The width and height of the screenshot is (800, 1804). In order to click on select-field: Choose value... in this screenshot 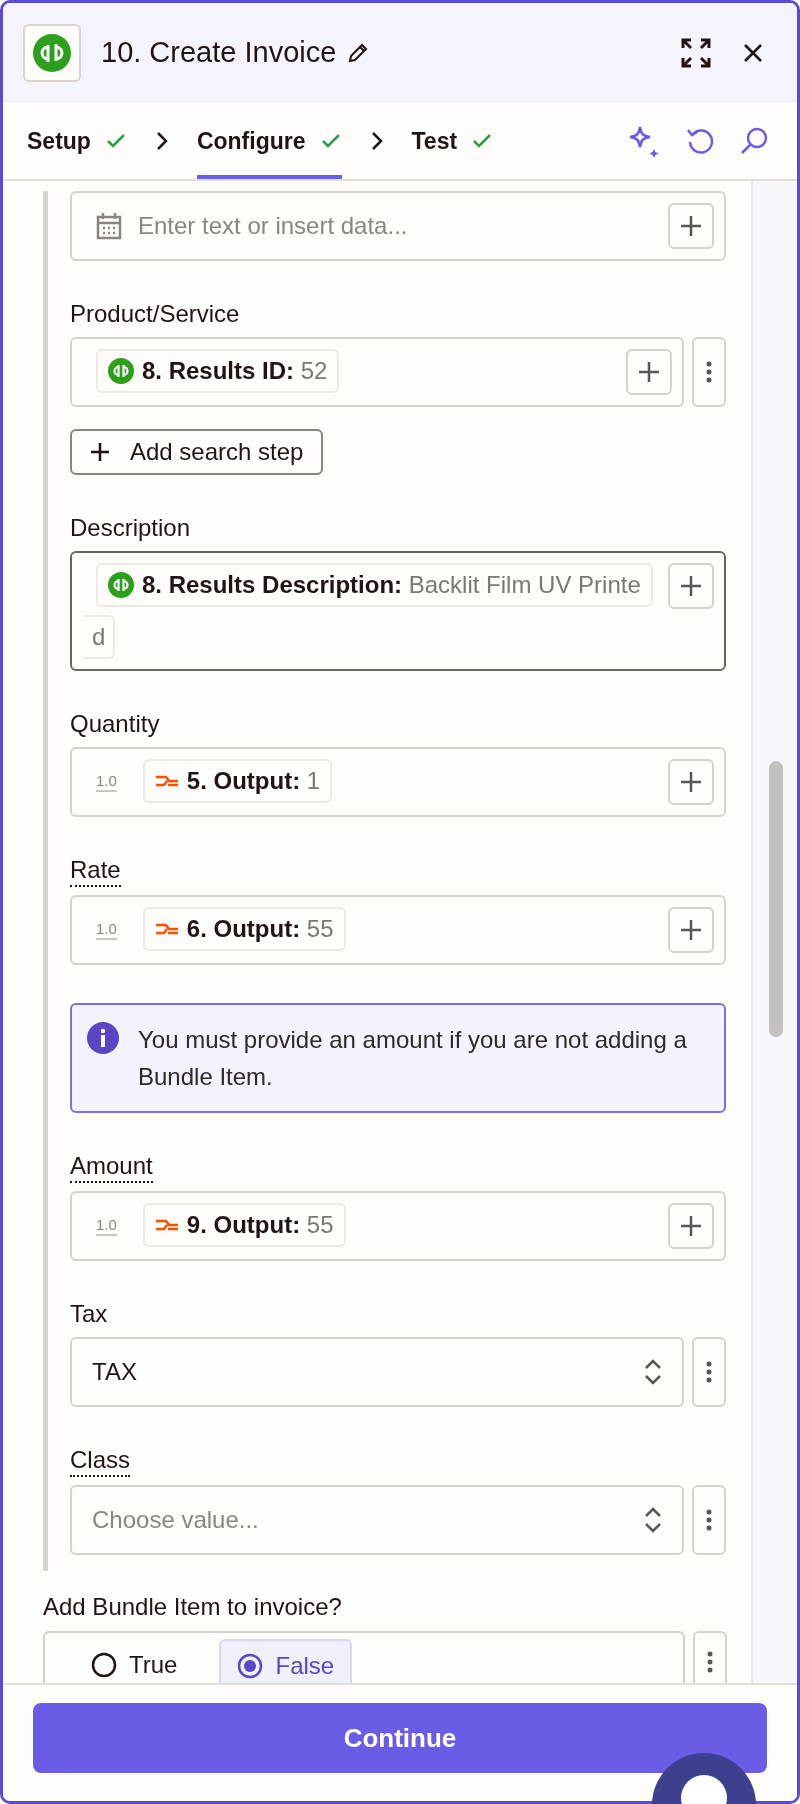, I will do `click(377, 1520)`.